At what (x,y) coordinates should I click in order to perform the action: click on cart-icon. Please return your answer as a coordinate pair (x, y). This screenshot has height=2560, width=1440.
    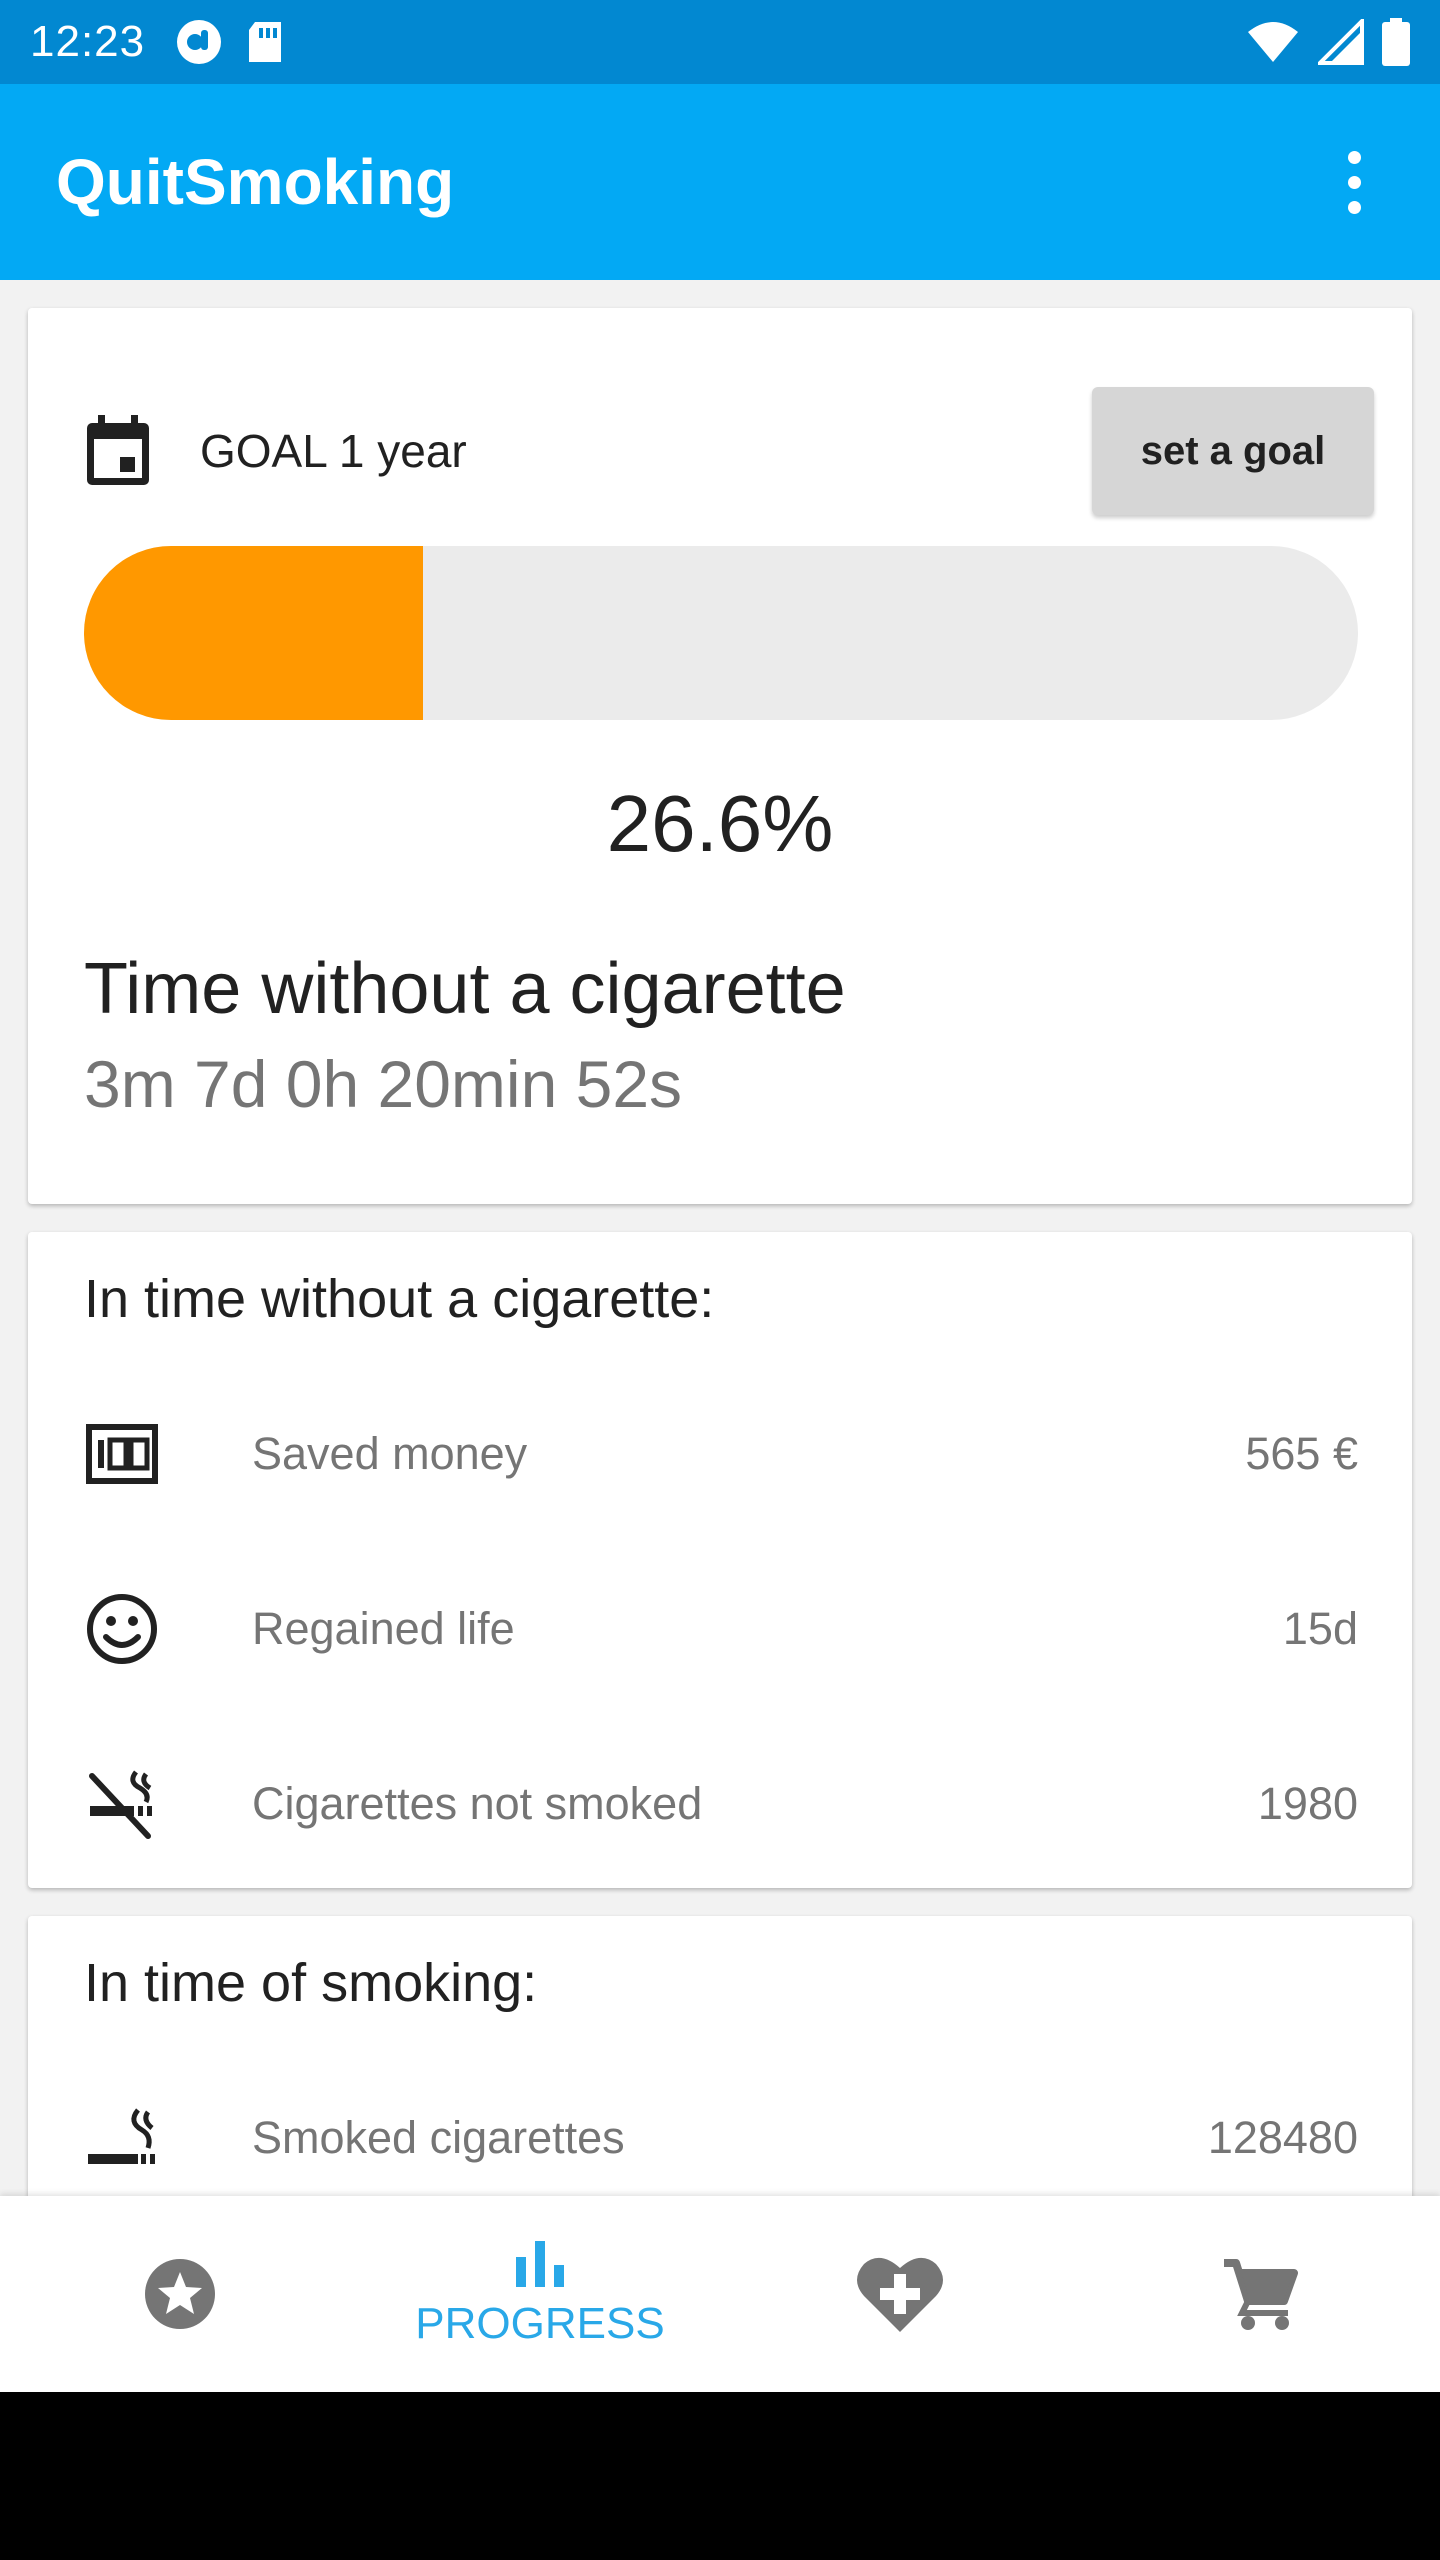
    Looking at the image, I should click on (1261, 2294).